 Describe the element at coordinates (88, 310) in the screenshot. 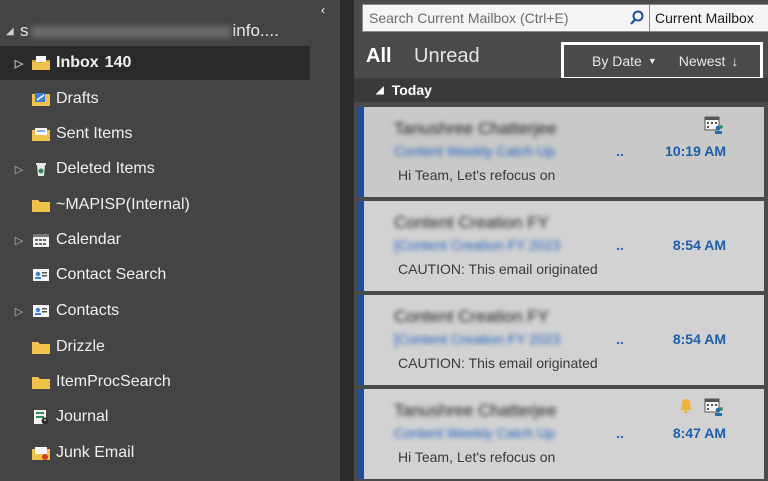

I see `folder-label: Contacts` at that location.